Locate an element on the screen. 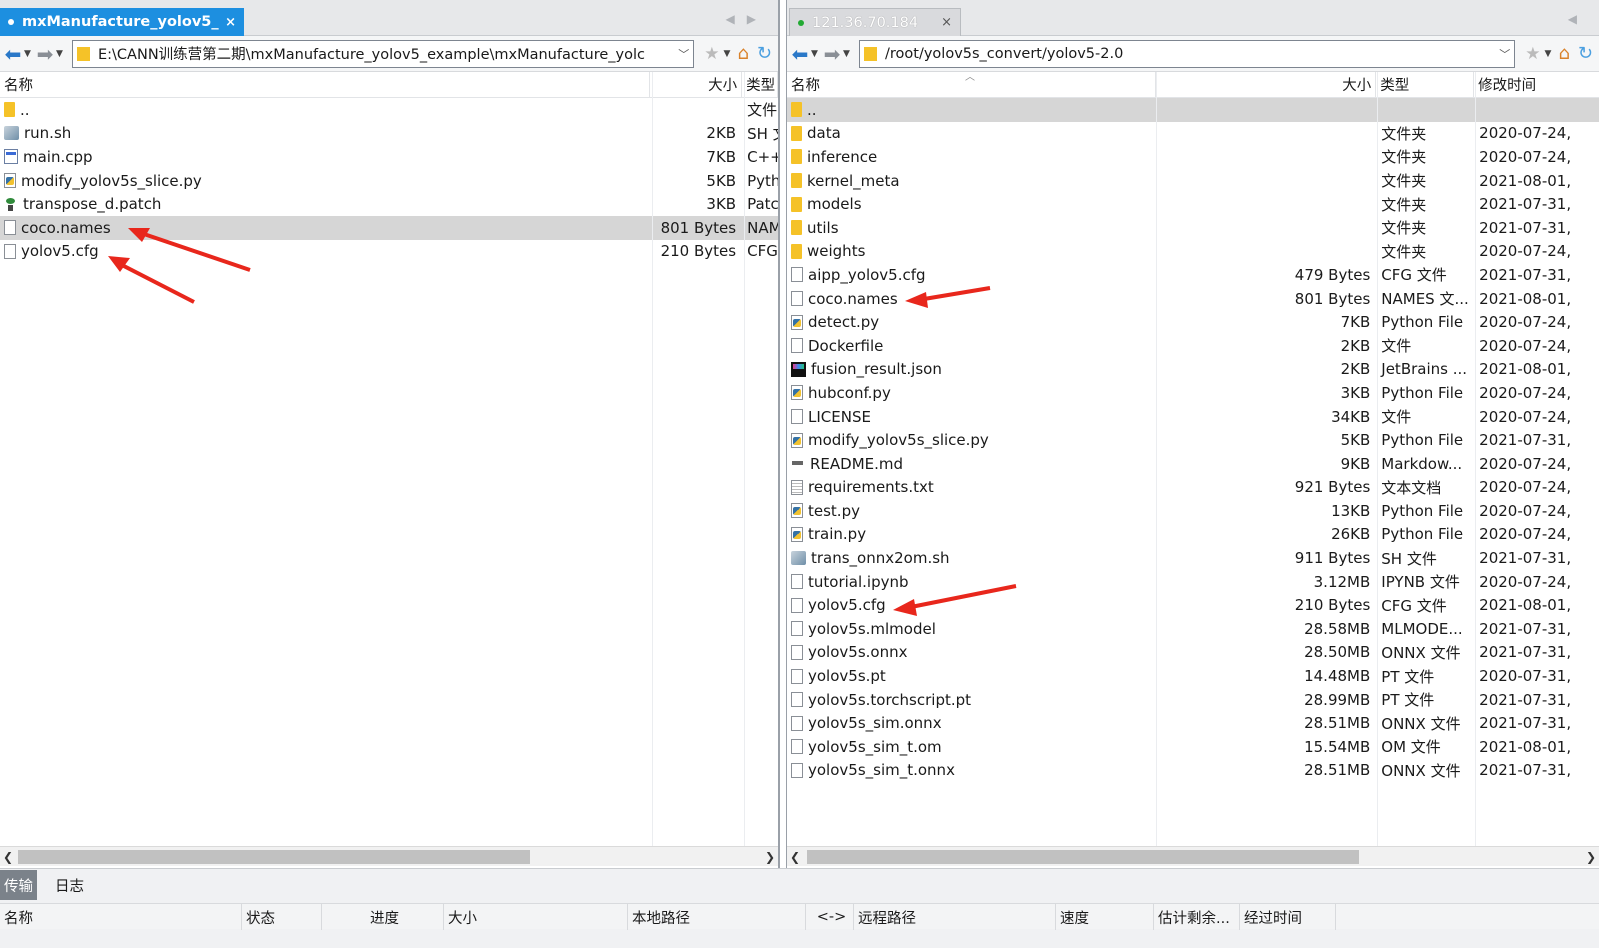 The height and width of the screenshot is (948, 1599). file-row-license: LICENSE 34KB 文件 2020-07-24, is located at coordinates (1193, 417).